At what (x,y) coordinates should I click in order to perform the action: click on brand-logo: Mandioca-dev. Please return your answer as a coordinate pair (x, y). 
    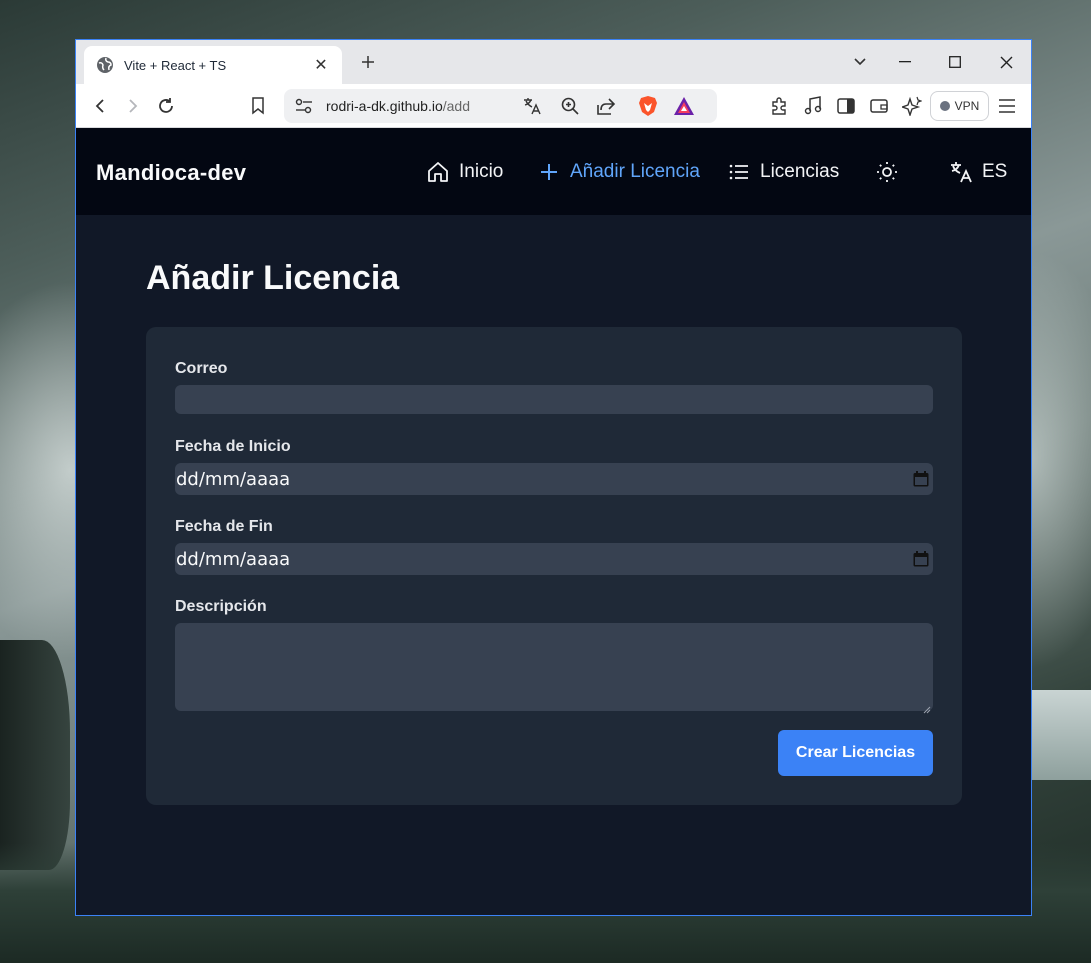
    Looking at the image, I should click on (171, 173).